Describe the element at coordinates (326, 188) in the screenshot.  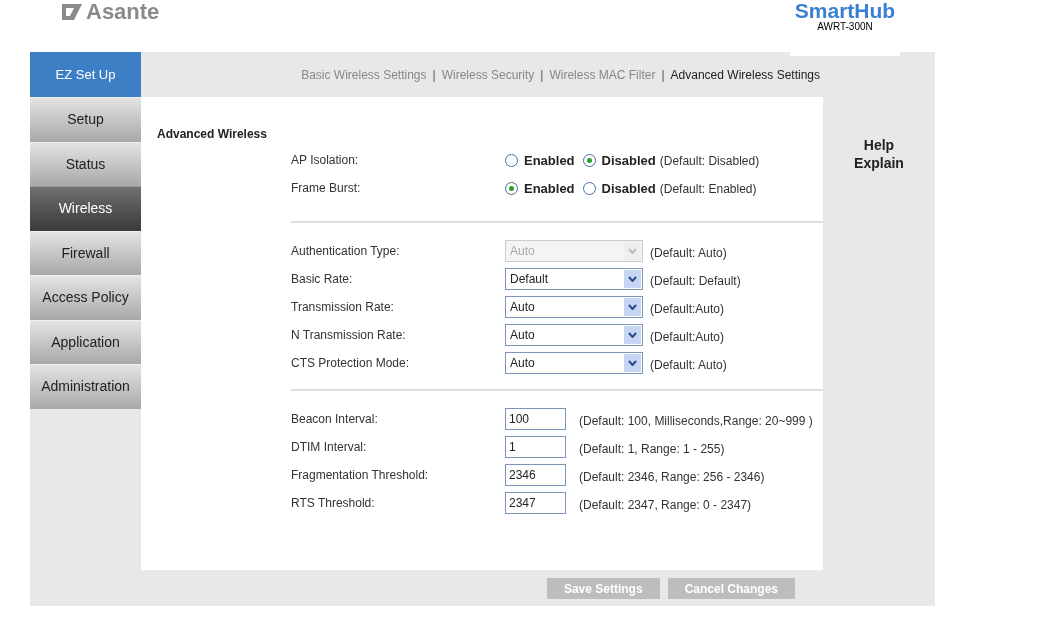
I see `field-label: Frame Burst:` at that location.